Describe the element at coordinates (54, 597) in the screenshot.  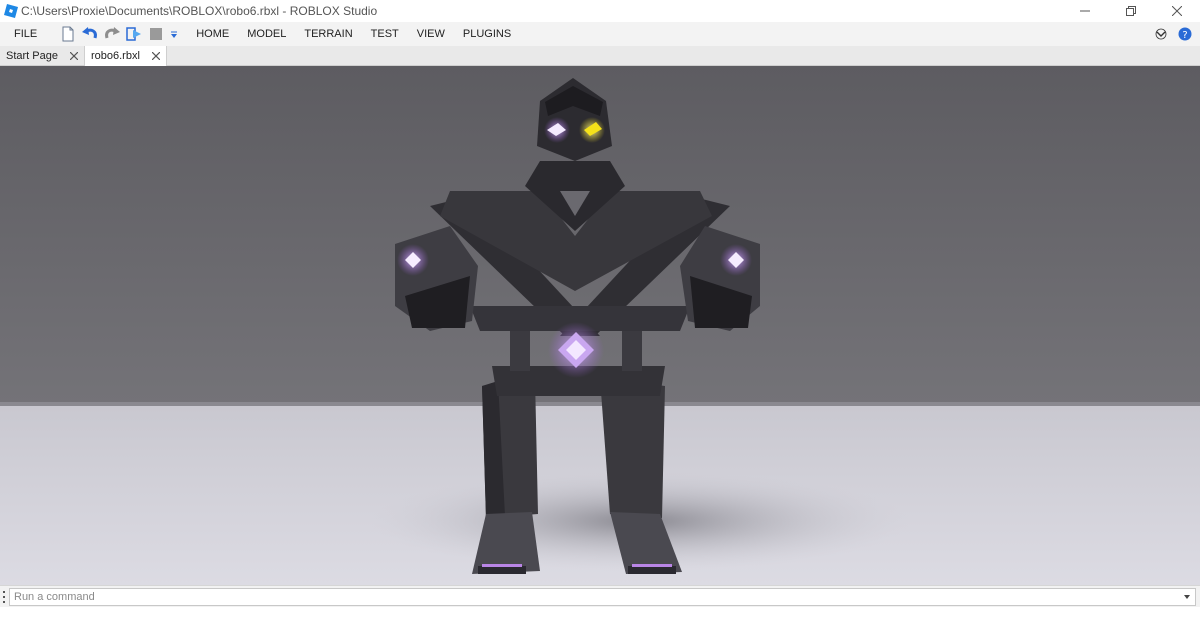
I see `command-input-placeholder: Run a command` at that location.